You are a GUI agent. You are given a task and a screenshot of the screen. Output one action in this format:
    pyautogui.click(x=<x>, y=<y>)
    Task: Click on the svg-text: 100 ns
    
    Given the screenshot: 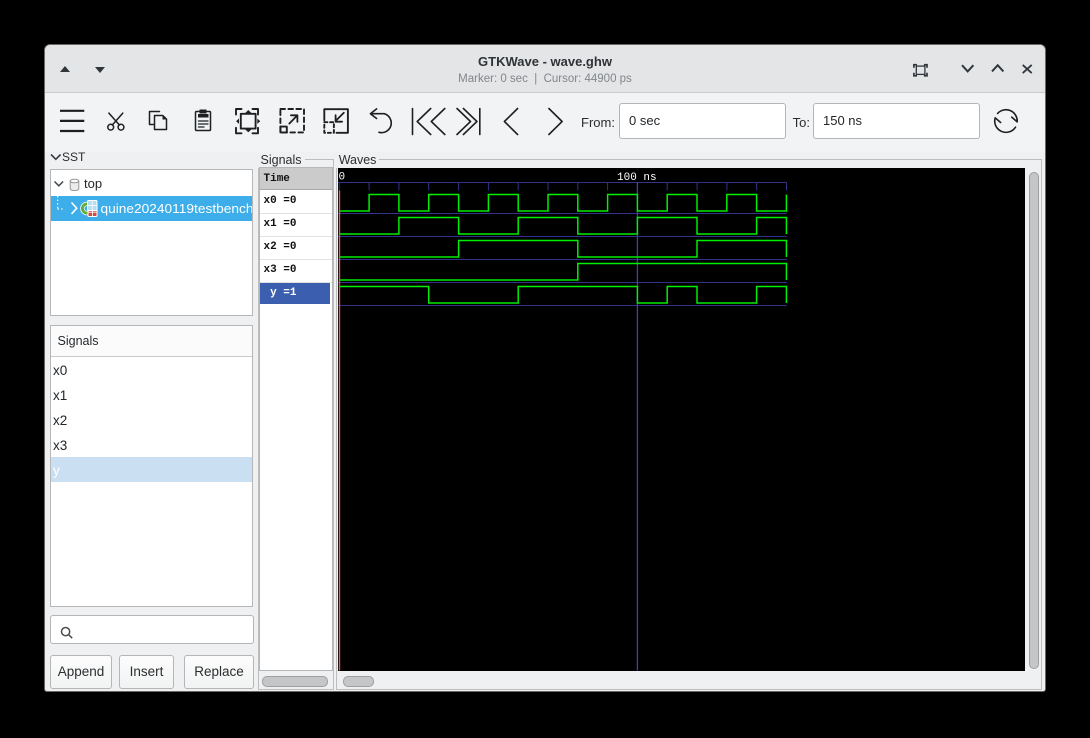 What is the action you would take?
    pyautogui.click(x=637, y=178)
    